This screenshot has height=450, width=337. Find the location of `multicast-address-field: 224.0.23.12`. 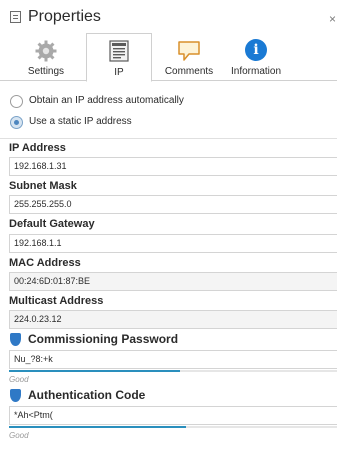

multicast-address-field: 224.0.23.12 is located at coordinates (173, 319).